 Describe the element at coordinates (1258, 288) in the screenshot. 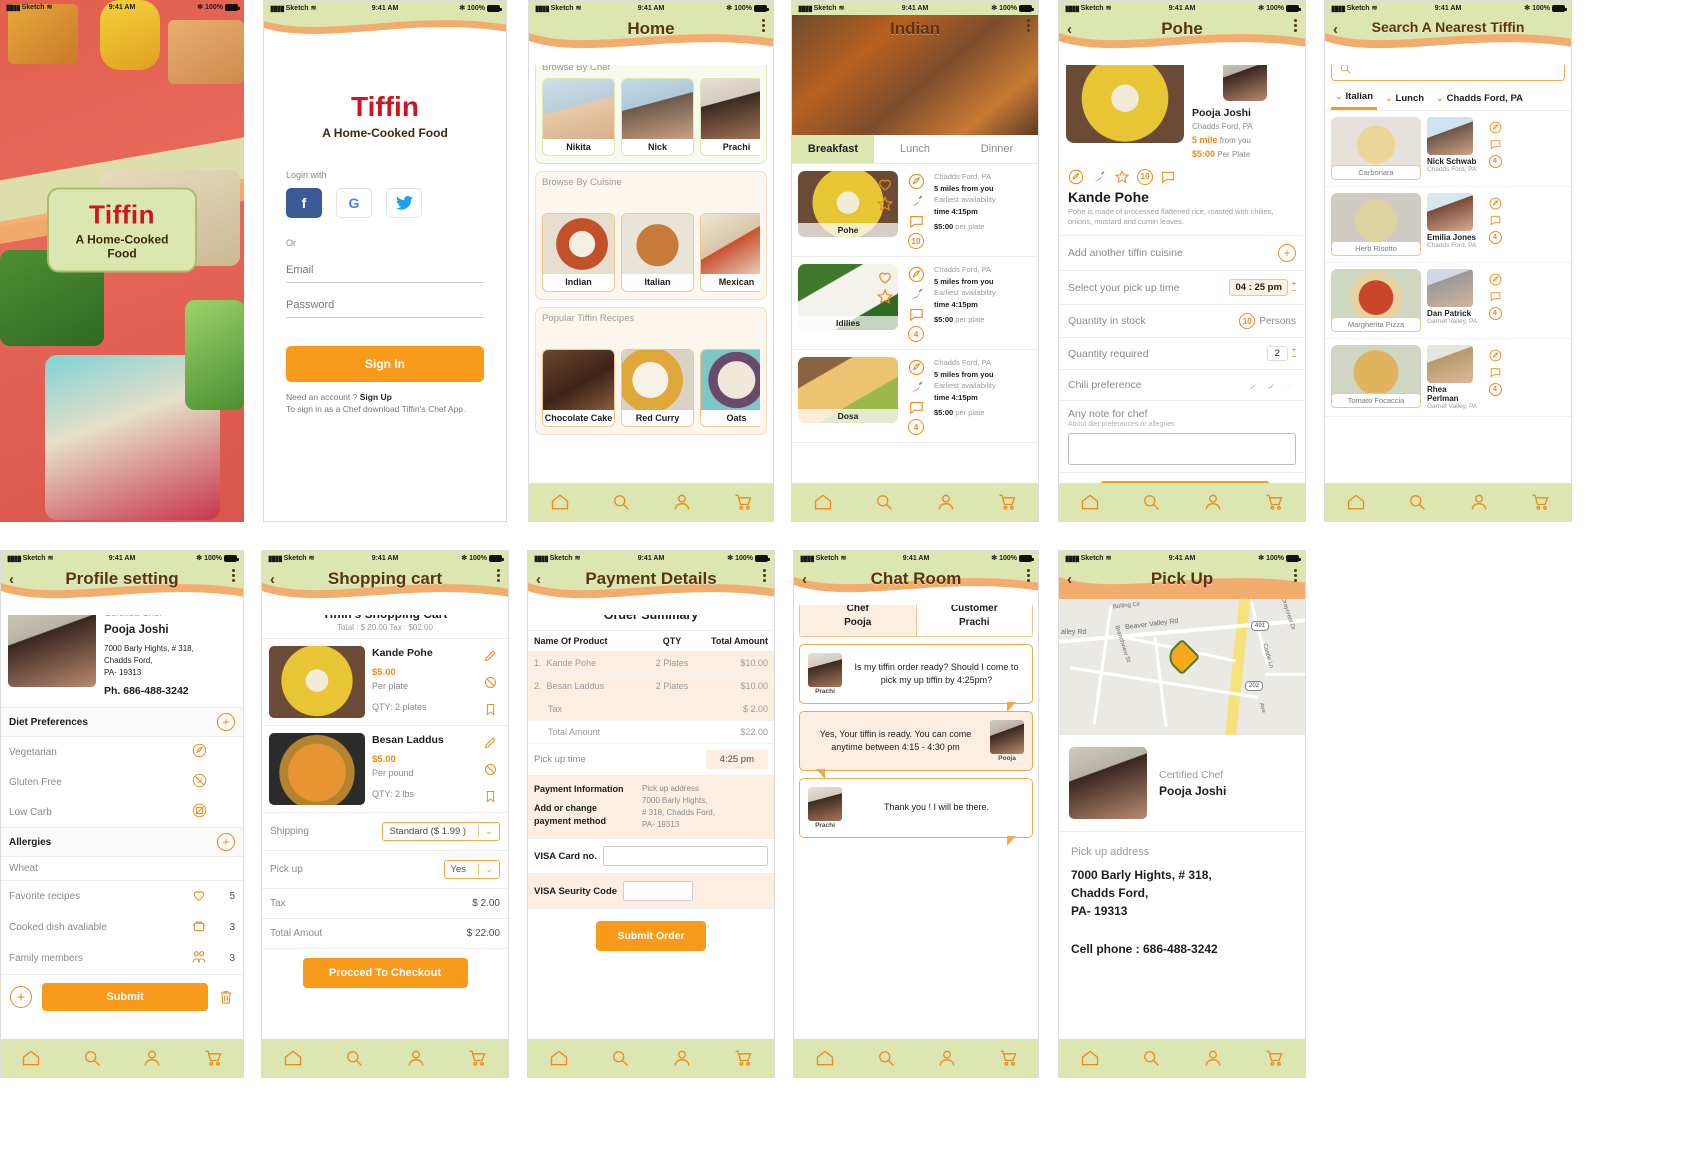

I see `pickup-time-value: 04 : 25 pm` at that location.